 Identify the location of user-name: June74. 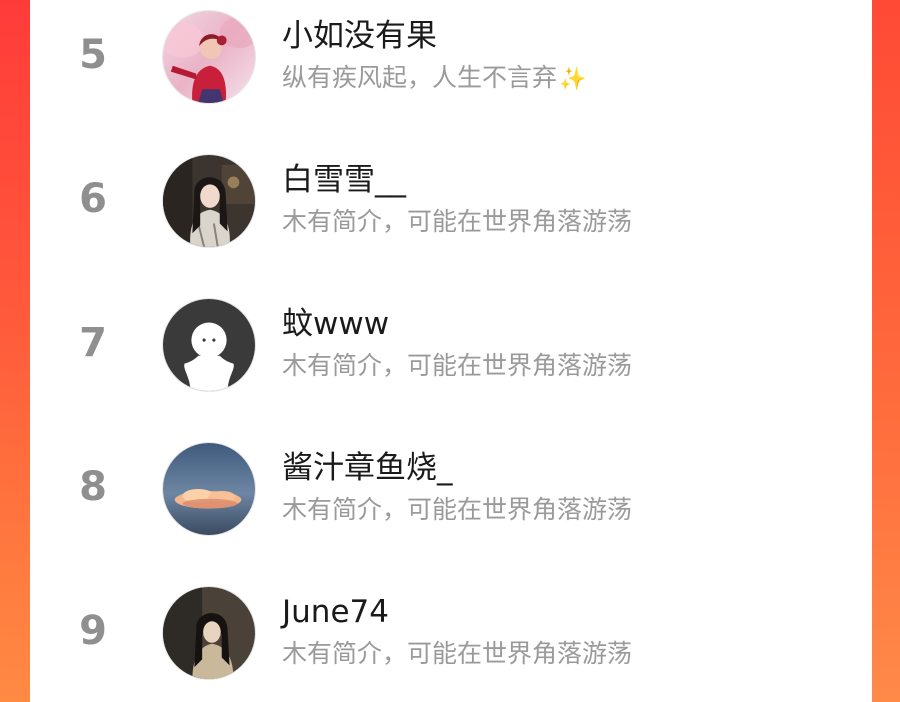
(335, 612).